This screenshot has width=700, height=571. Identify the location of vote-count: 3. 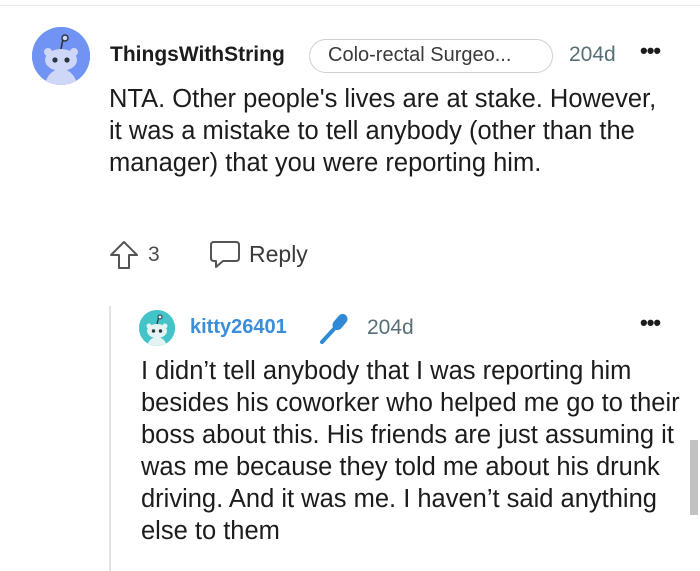
(154, 254).